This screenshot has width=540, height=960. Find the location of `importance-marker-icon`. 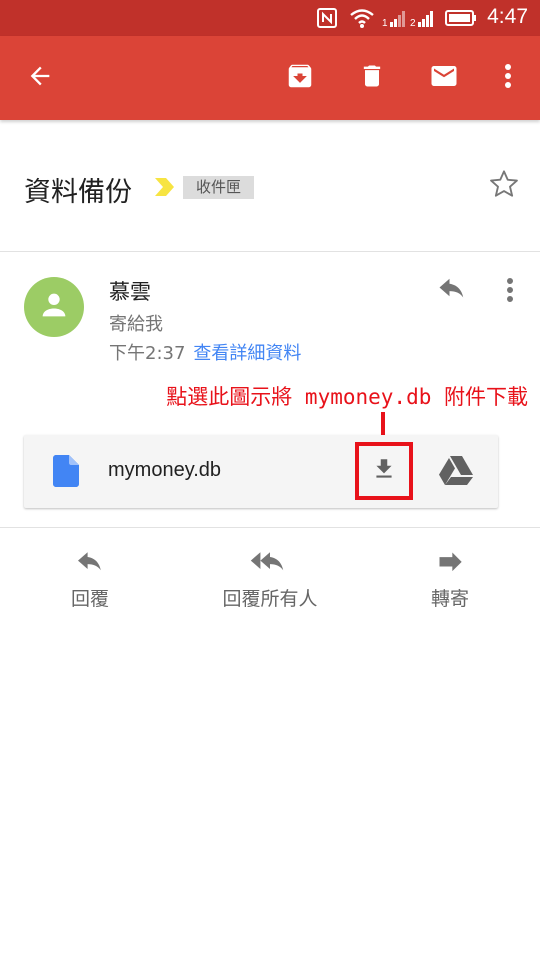

importance-marker-icon is located at coordinates (164, 189).